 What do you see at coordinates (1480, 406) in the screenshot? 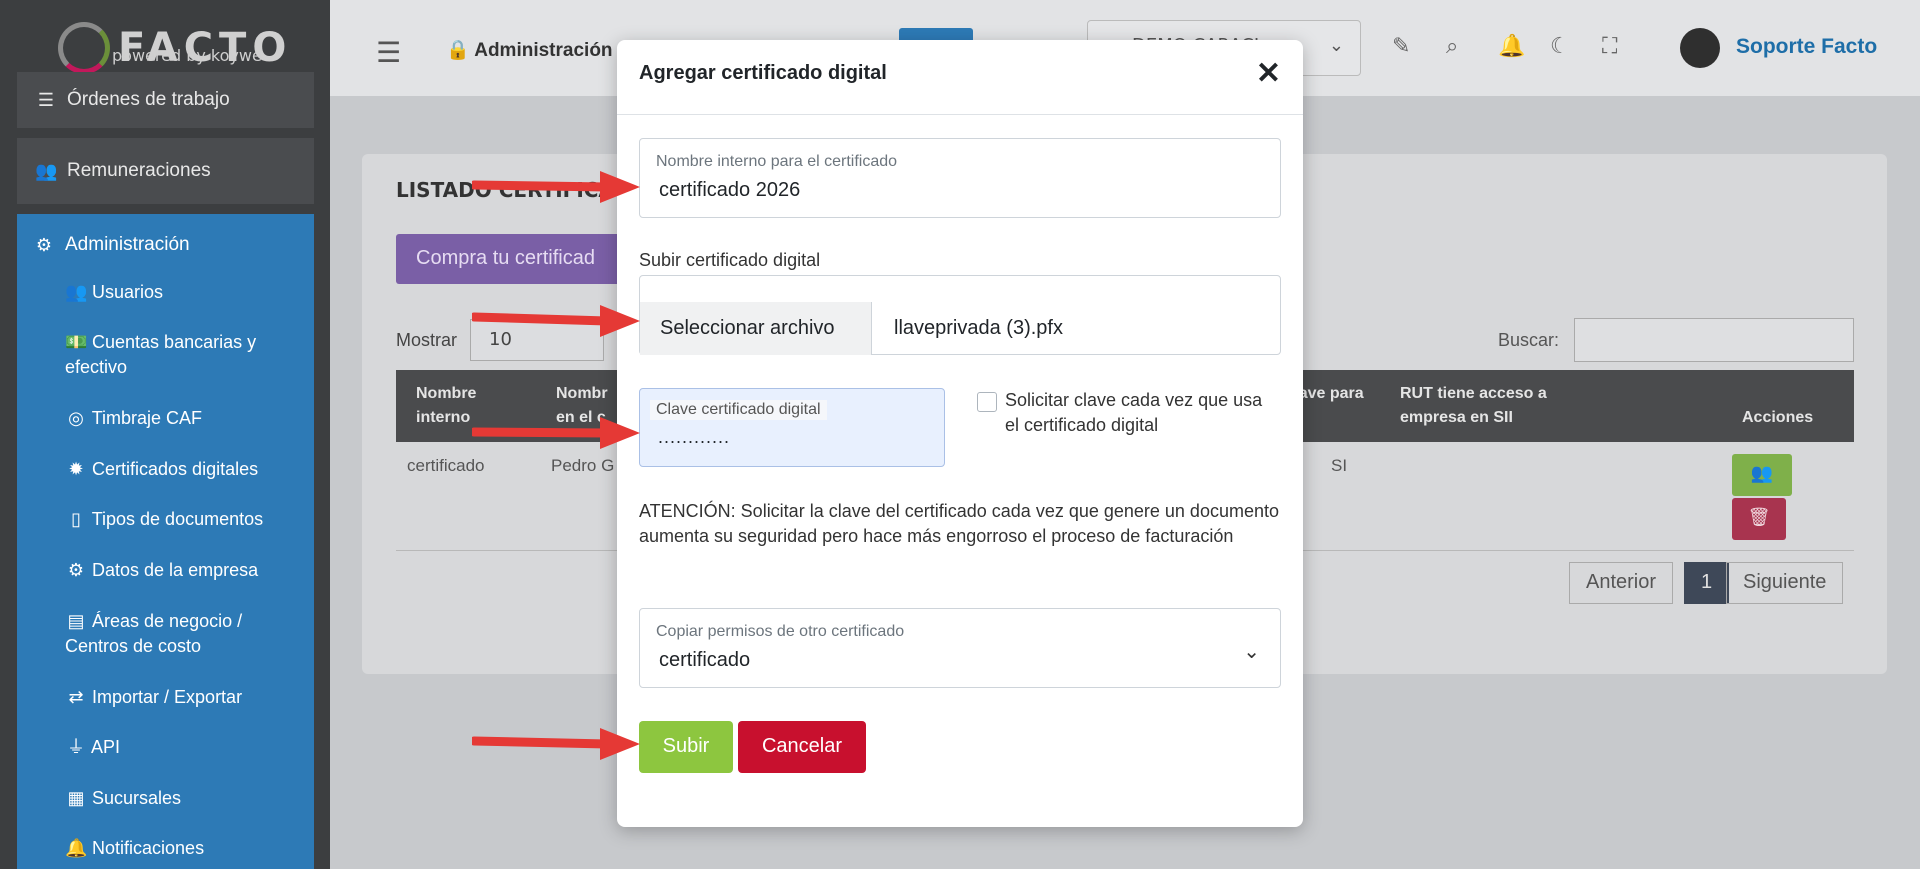
I see `column-header: RUT tiene acceso a empresa en SII` at bounding box center [1480, 406].